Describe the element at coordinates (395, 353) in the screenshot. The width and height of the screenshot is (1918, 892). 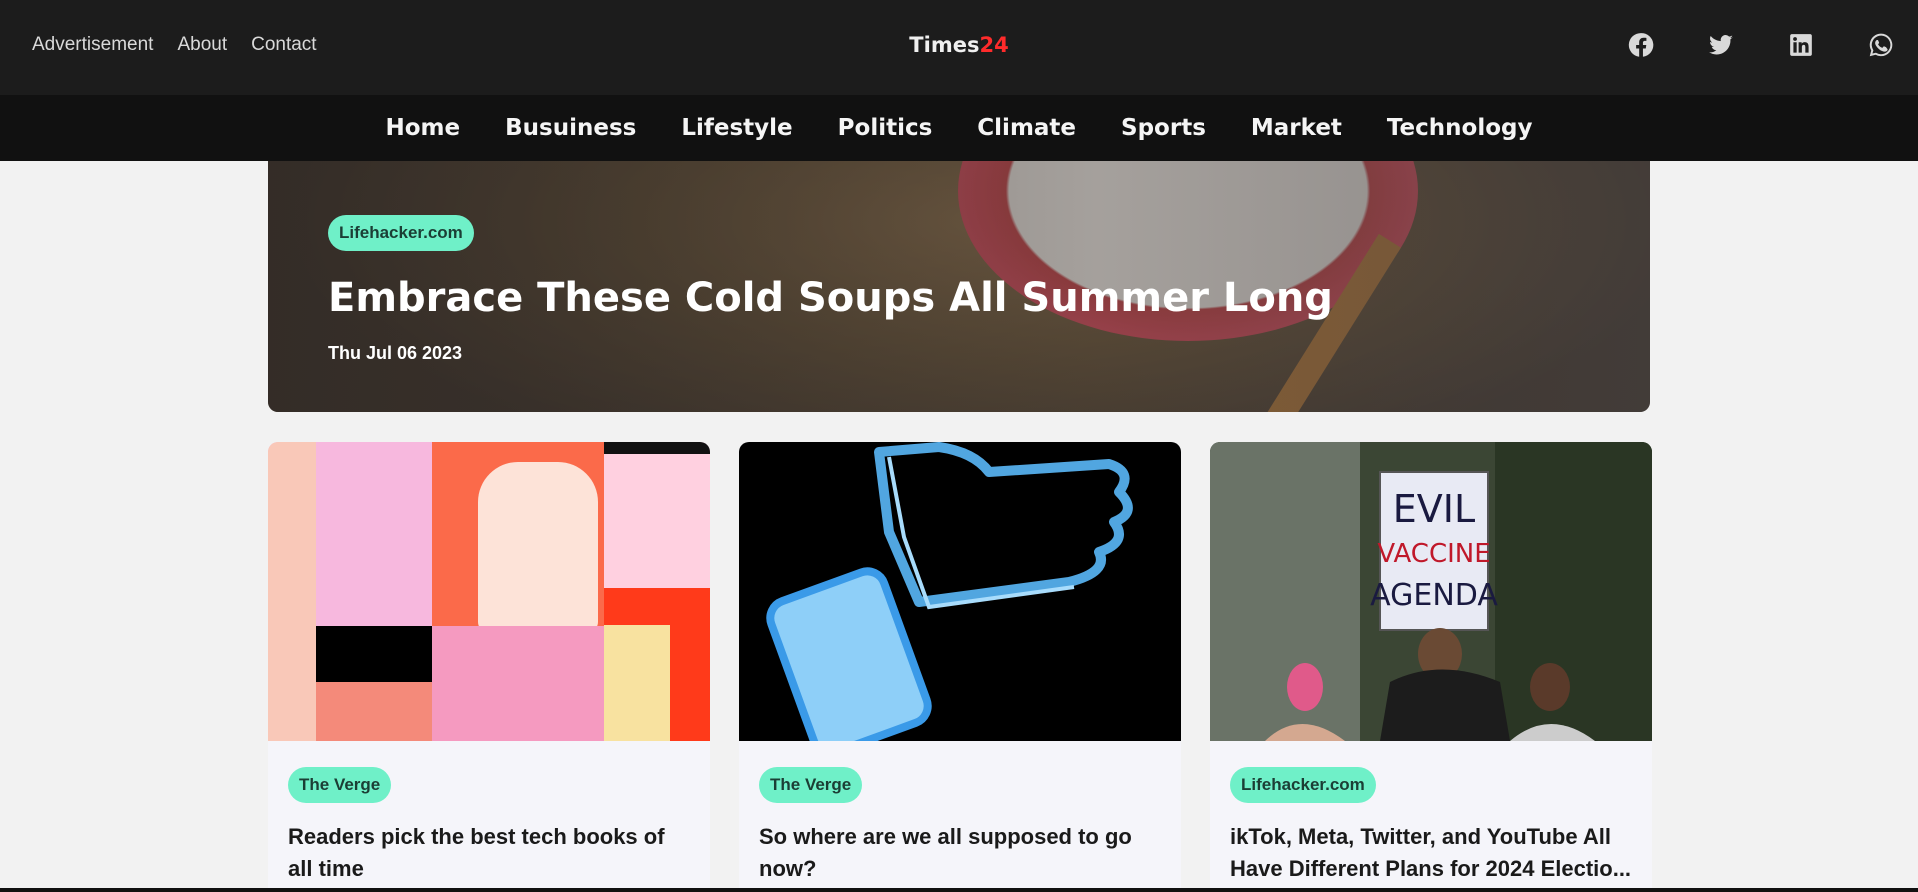
I see `hero-date: Thu Jul 06 2023` at that location.